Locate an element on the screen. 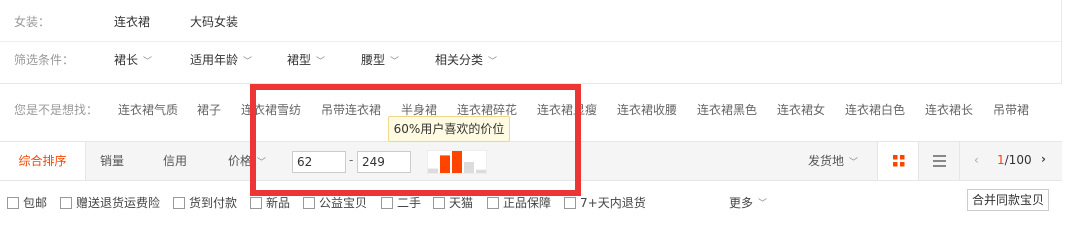  checkbox-label: 赠送退货运费险 is located at coordinates (118, 203).